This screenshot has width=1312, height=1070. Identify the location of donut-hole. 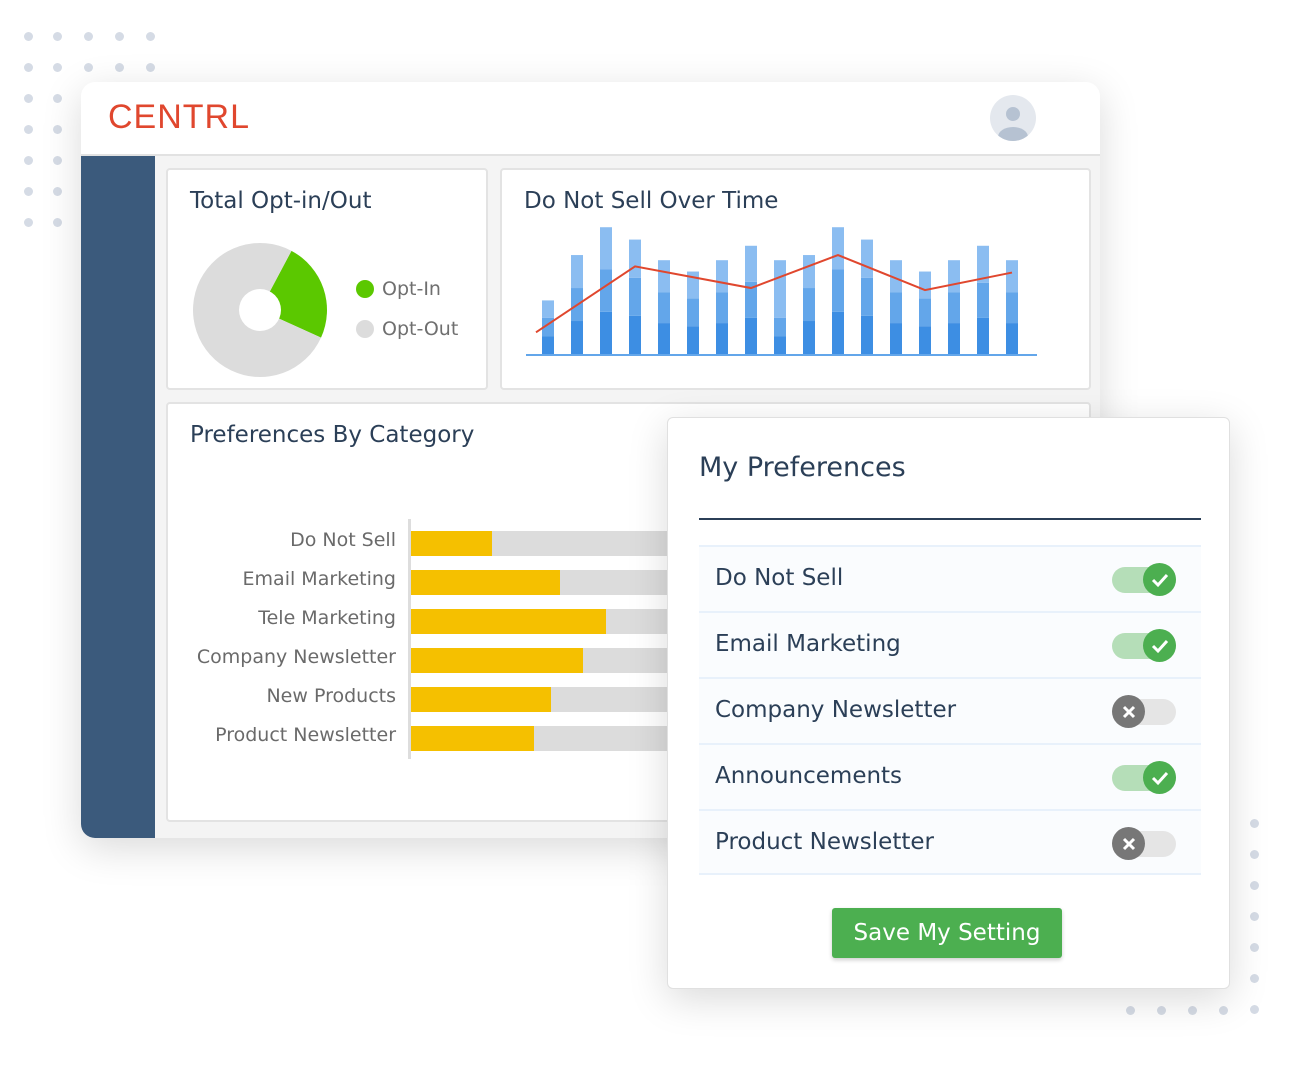
(260, 310).